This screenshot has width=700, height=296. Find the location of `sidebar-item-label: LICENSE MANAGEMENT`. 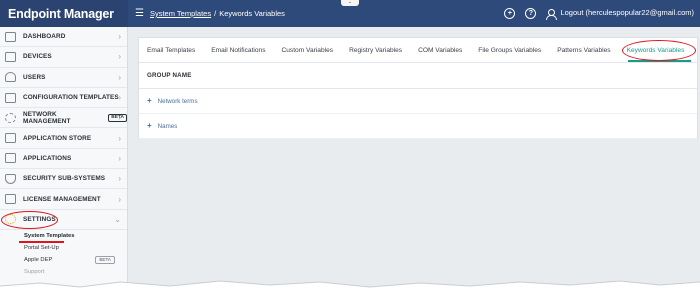

sidebar-item-label: LICENSE MANAGEMENT is located at coordinates (62, 199).